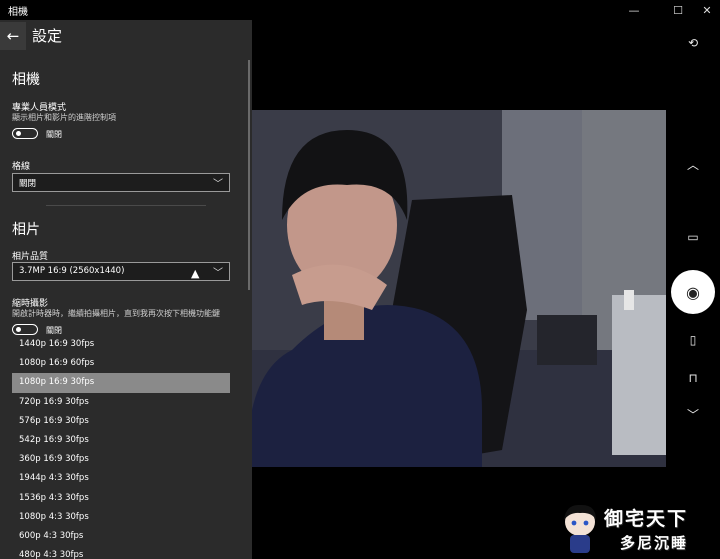  What do you see at coordinates (18, 12) in the screenshot?
I see `window-title: 相機` at bounding box center [18, 12].